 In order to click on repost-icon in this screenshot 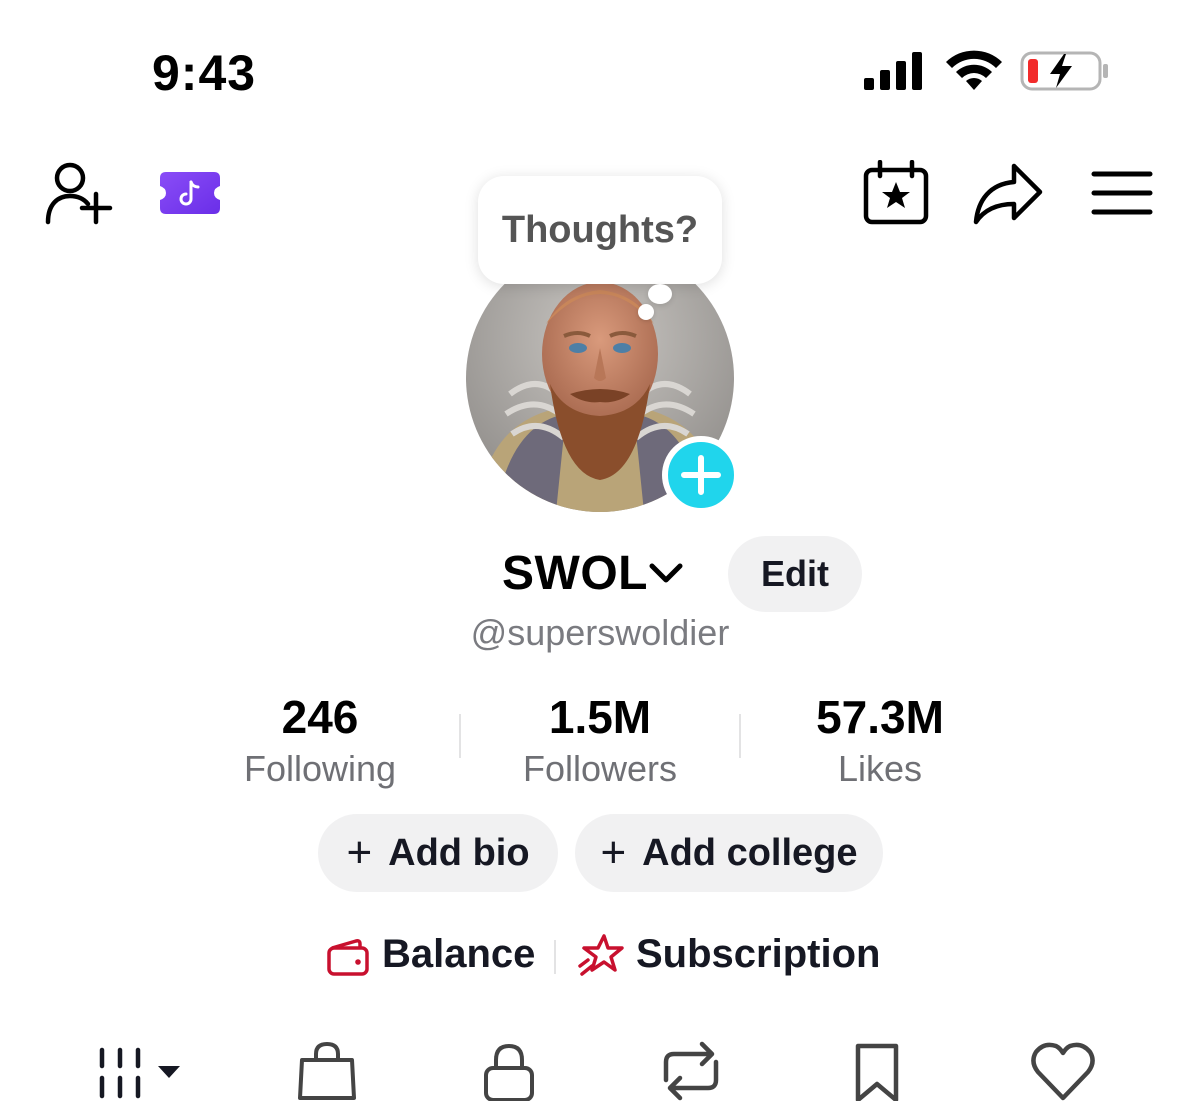, I will do `click(691, 1070)`.